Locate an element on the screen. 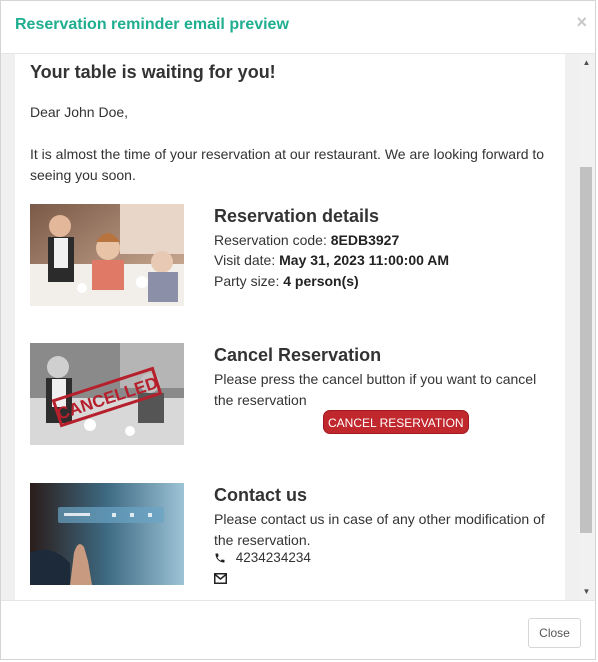 This screenshot has width=598, height=662. cancel-reservation-title: Cancel Reservation is located at coordinates (298, 355).